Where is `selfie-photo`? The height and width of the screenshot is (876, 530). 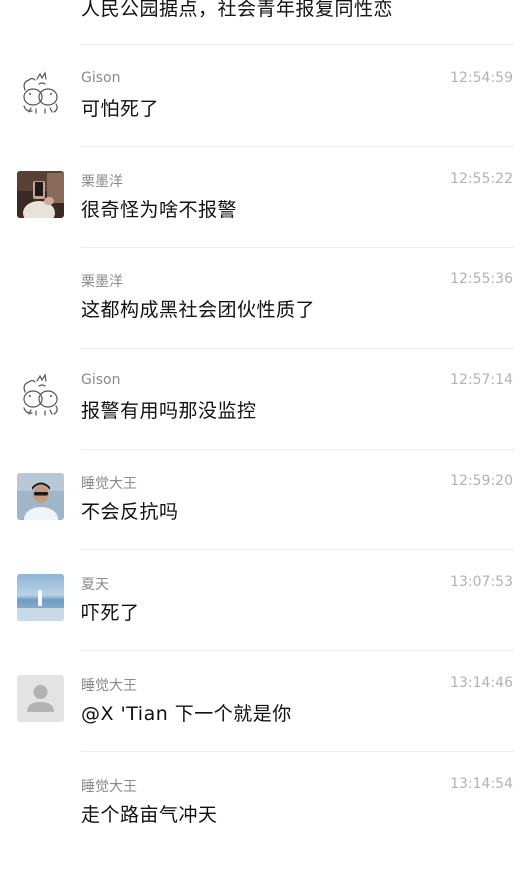
selfie-photo is located at coordinates (40, 194).